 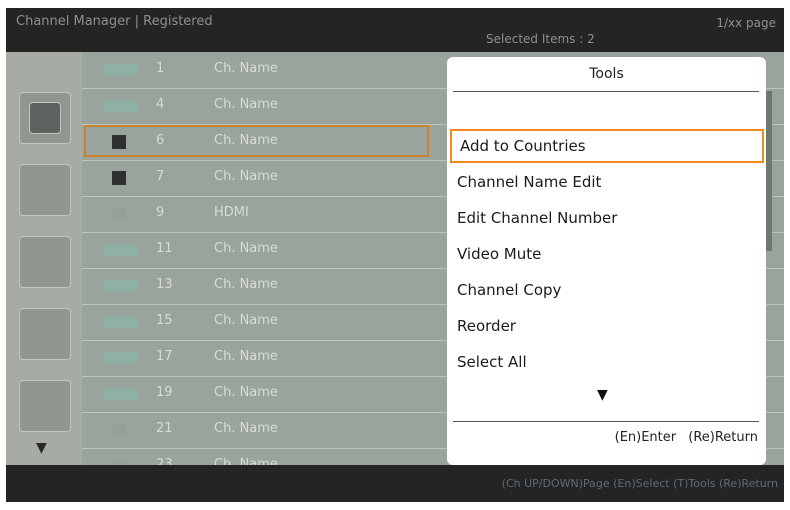 I want to click on menu-item-channel-copy: Channel Copy, so click(x=509, y=290).